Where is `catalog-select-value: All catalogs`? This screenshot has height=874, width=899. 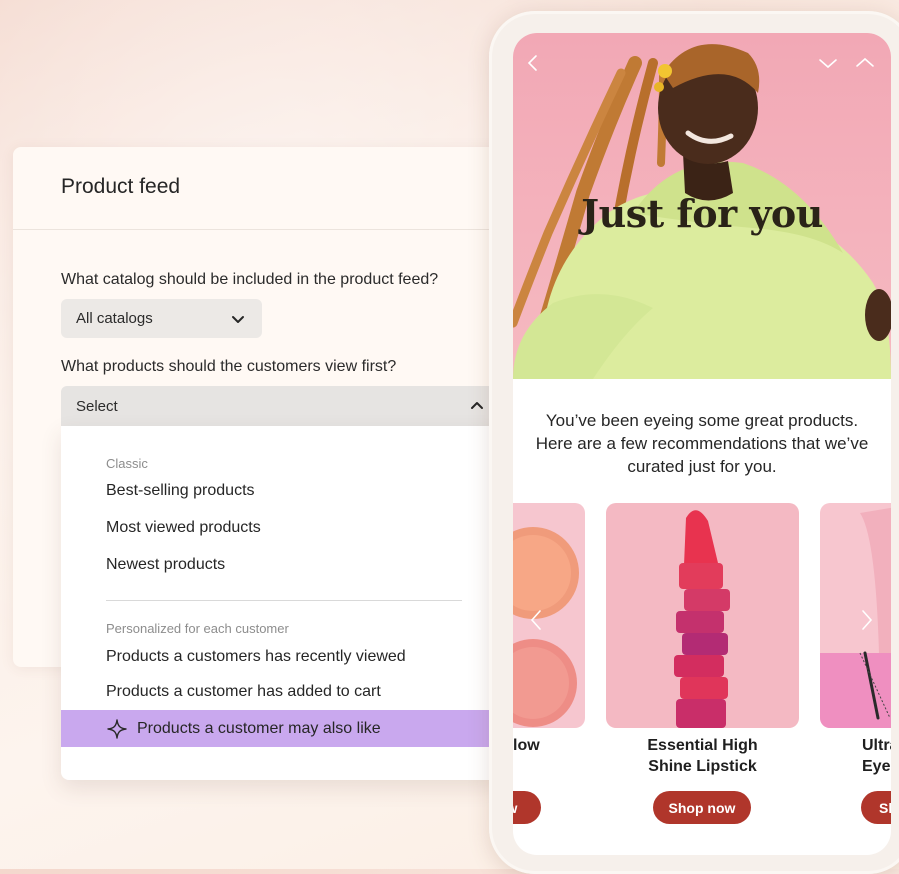
catalog-select-value: All catalogs is located at coordinates (114, 318).